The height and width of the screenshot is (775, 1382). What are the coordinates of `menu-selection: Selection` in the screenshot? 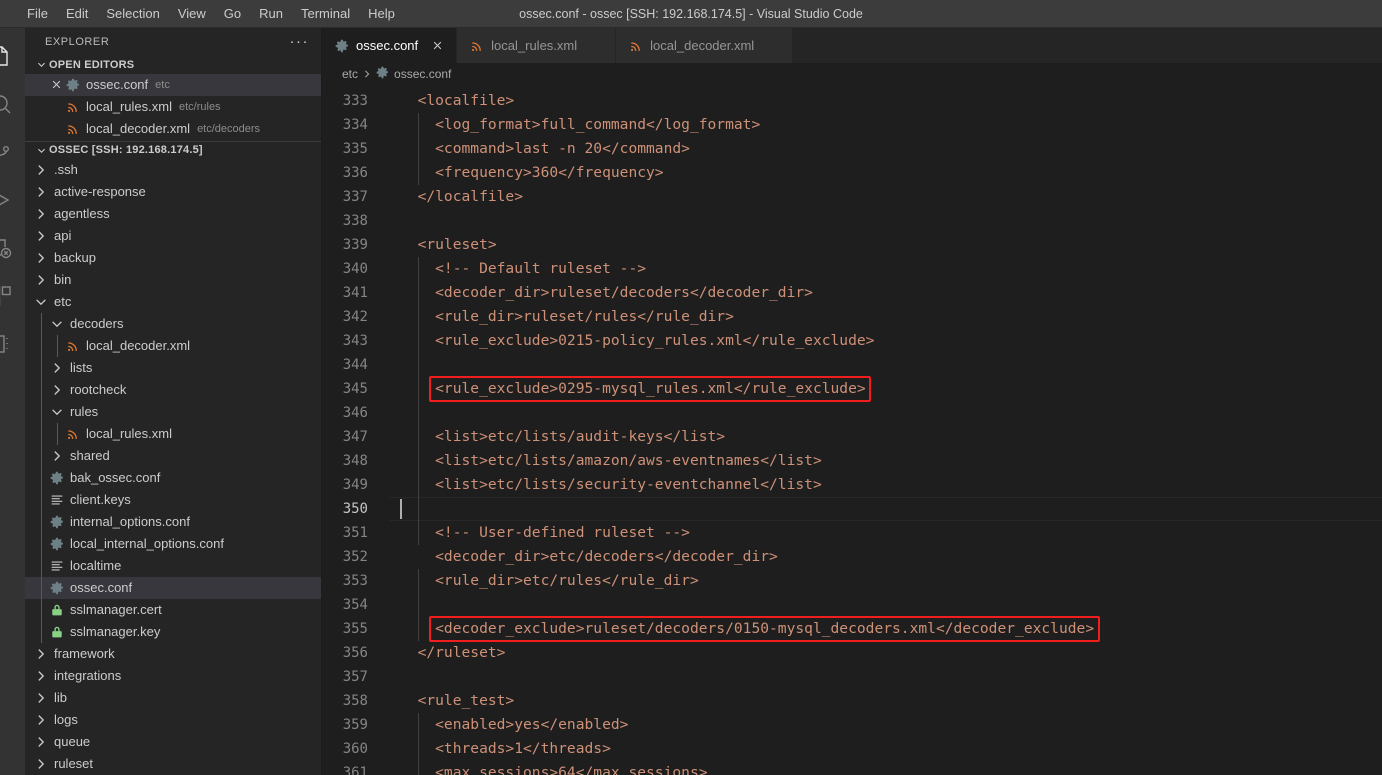 It's located at (132, 14).